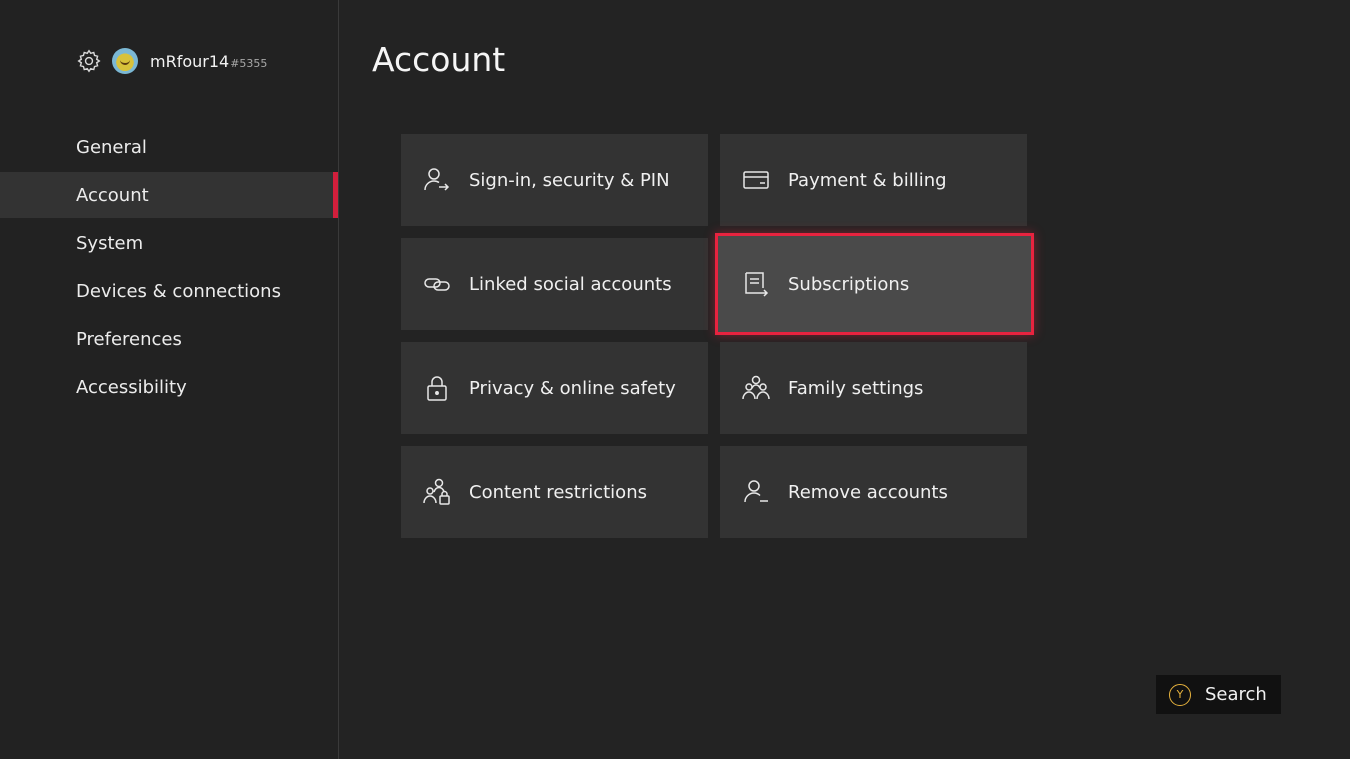  I want to click on person-remove-icon, so click(756, 492).